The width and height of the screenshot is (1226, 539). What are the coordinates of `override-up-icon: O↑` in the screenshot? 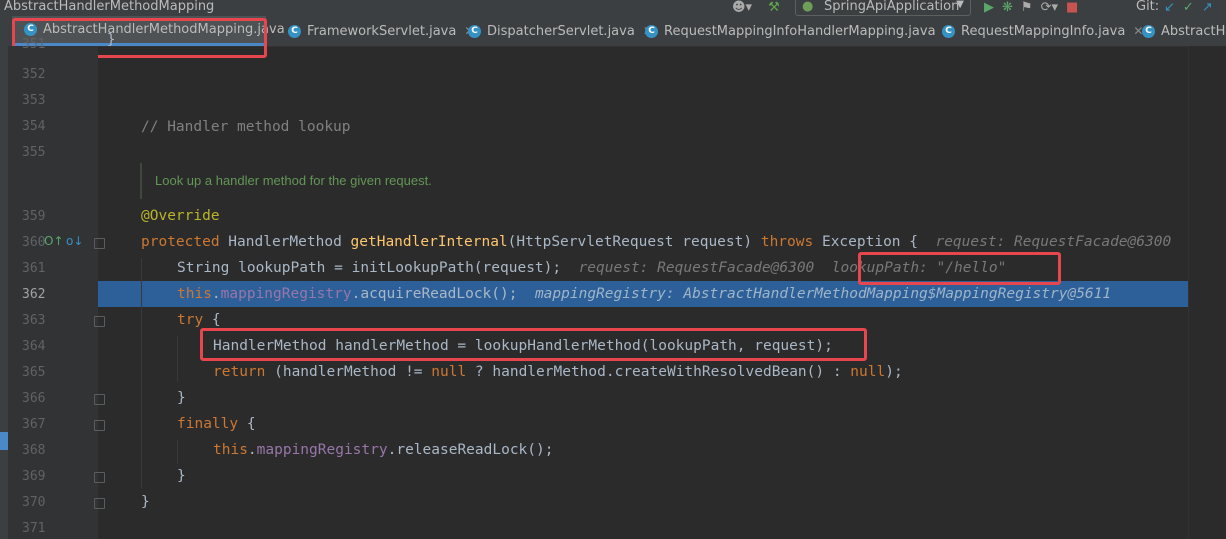 It's located at (54, 241).